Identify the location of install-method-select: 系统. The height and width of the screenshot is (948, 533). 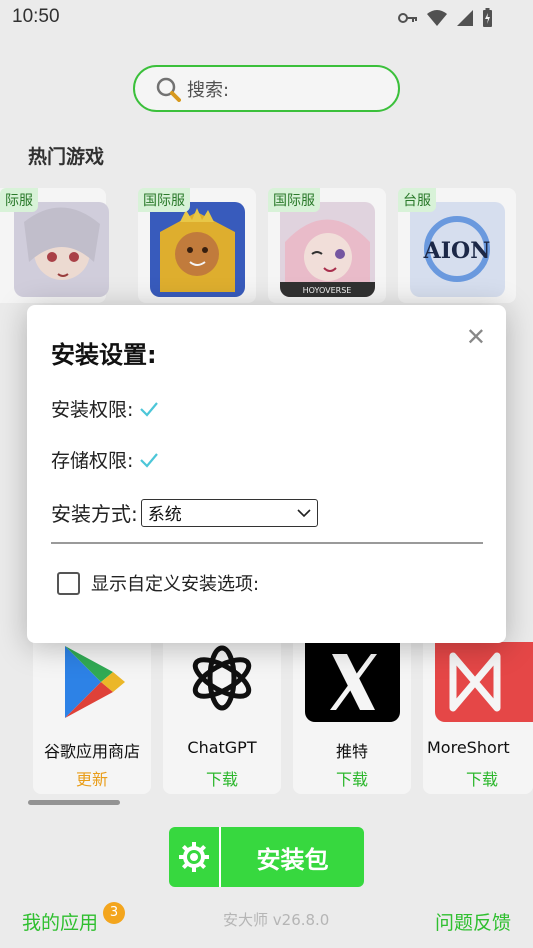
(229, 512).